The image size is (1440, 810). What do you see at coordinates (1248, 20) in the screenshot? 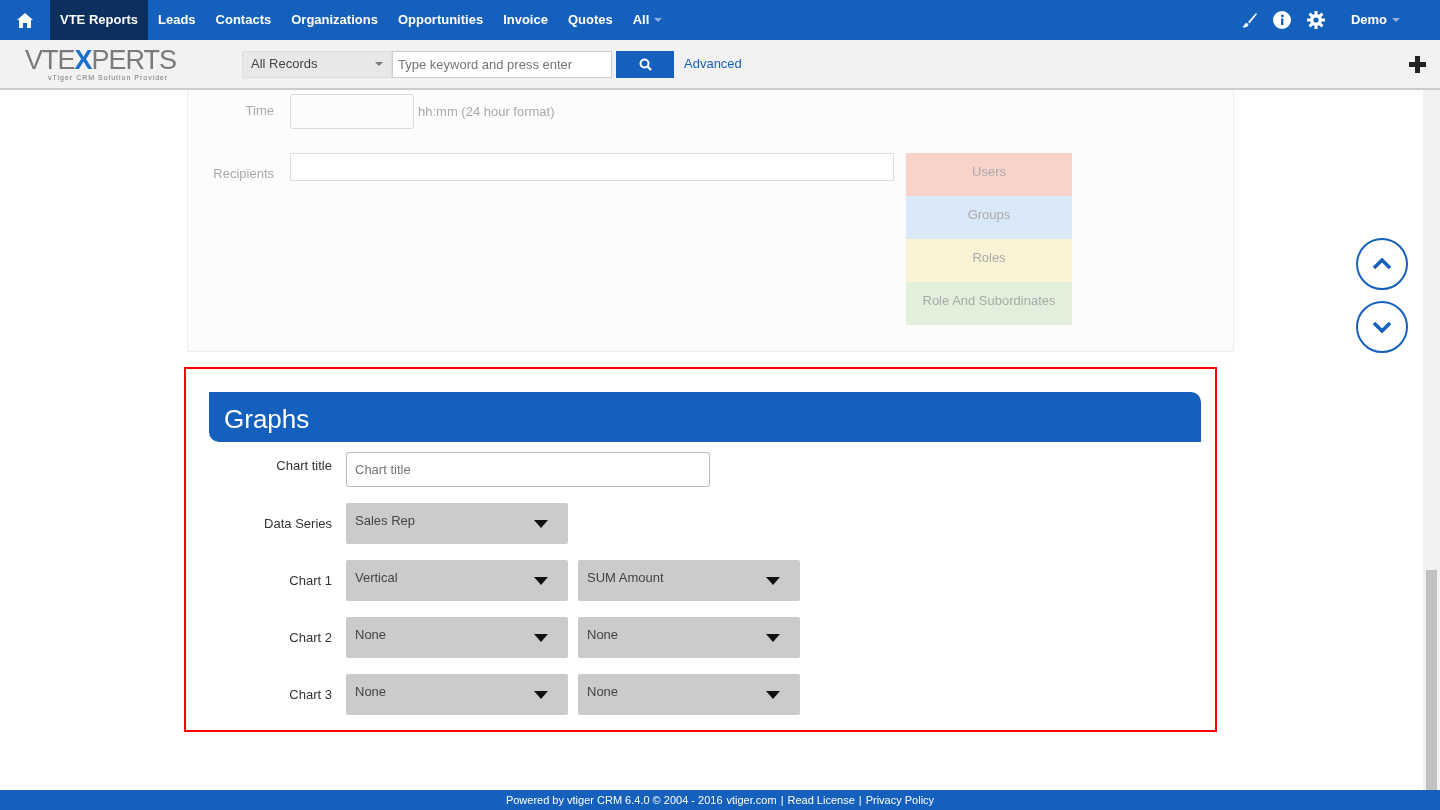
I see `paintbrush-icon` at bounding box center [1248, 20].